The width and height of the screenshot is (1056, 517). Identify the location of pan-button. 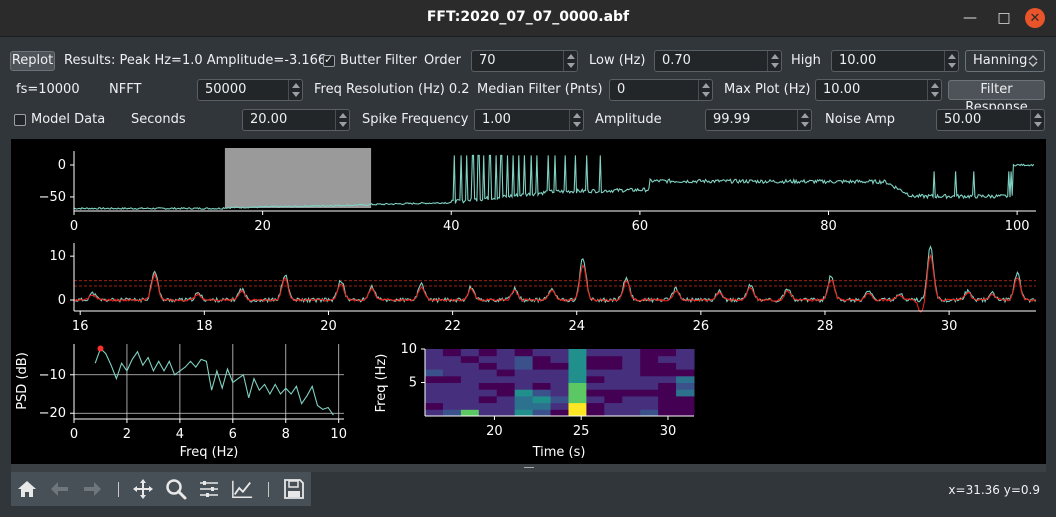
(143, 489).